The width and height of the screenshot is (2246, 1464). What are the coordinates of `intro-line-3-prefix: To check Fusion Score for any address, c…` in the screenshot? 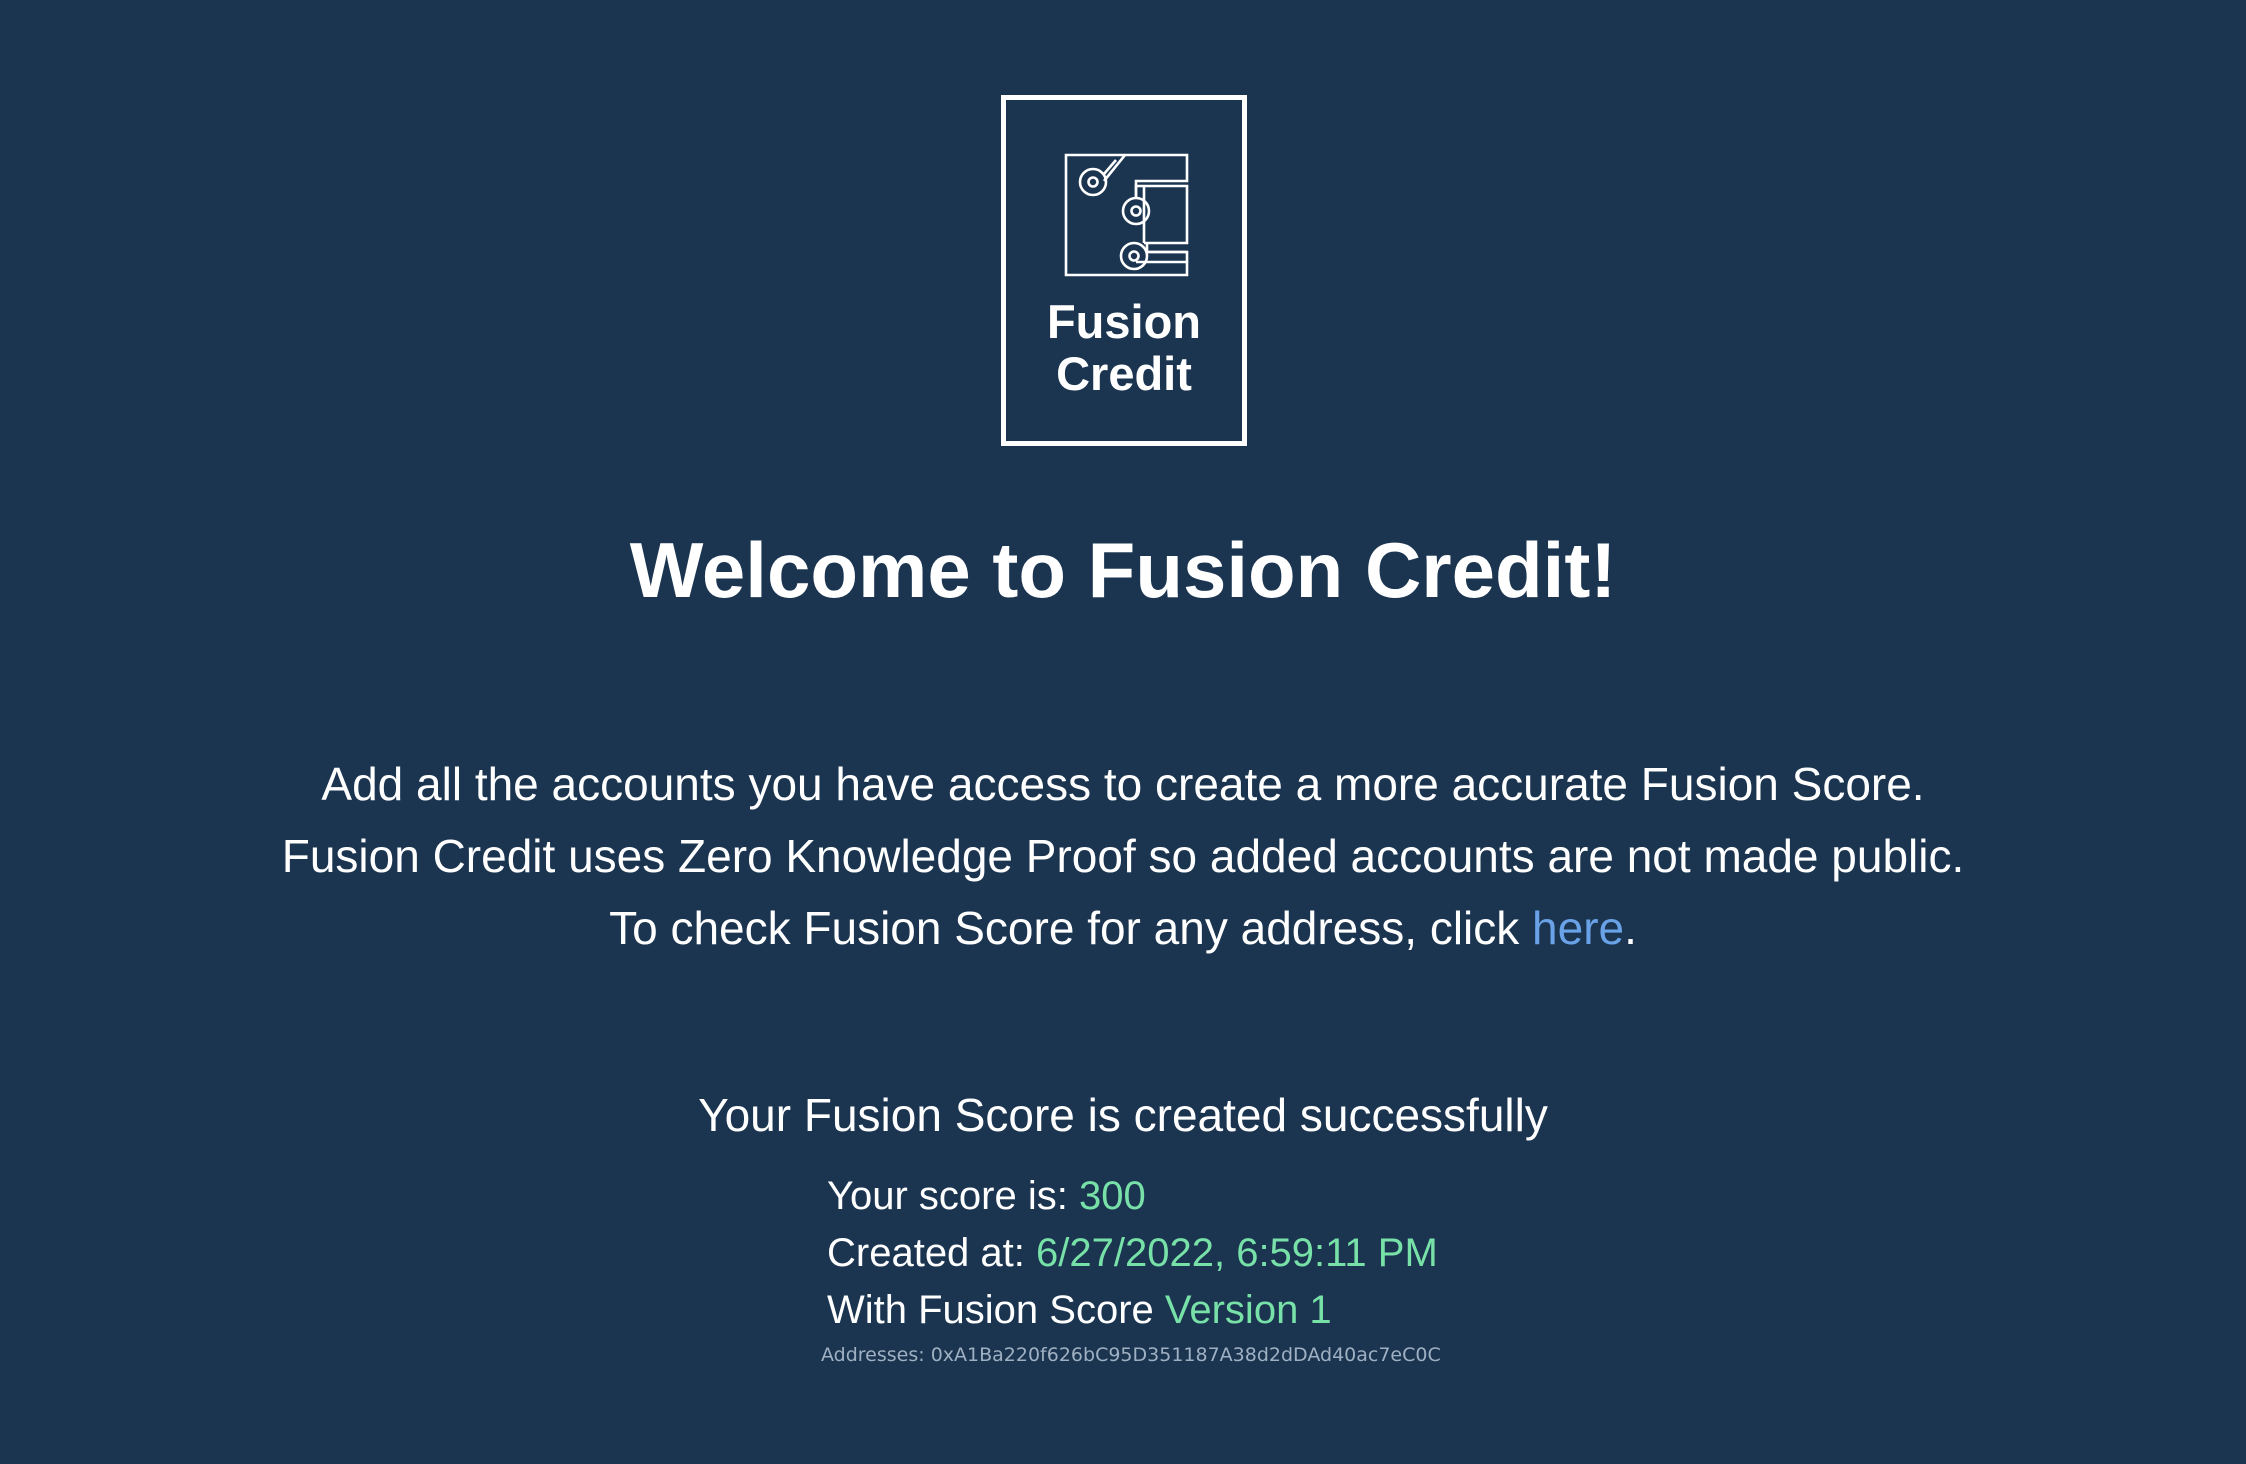 It's located at (1071, 928).